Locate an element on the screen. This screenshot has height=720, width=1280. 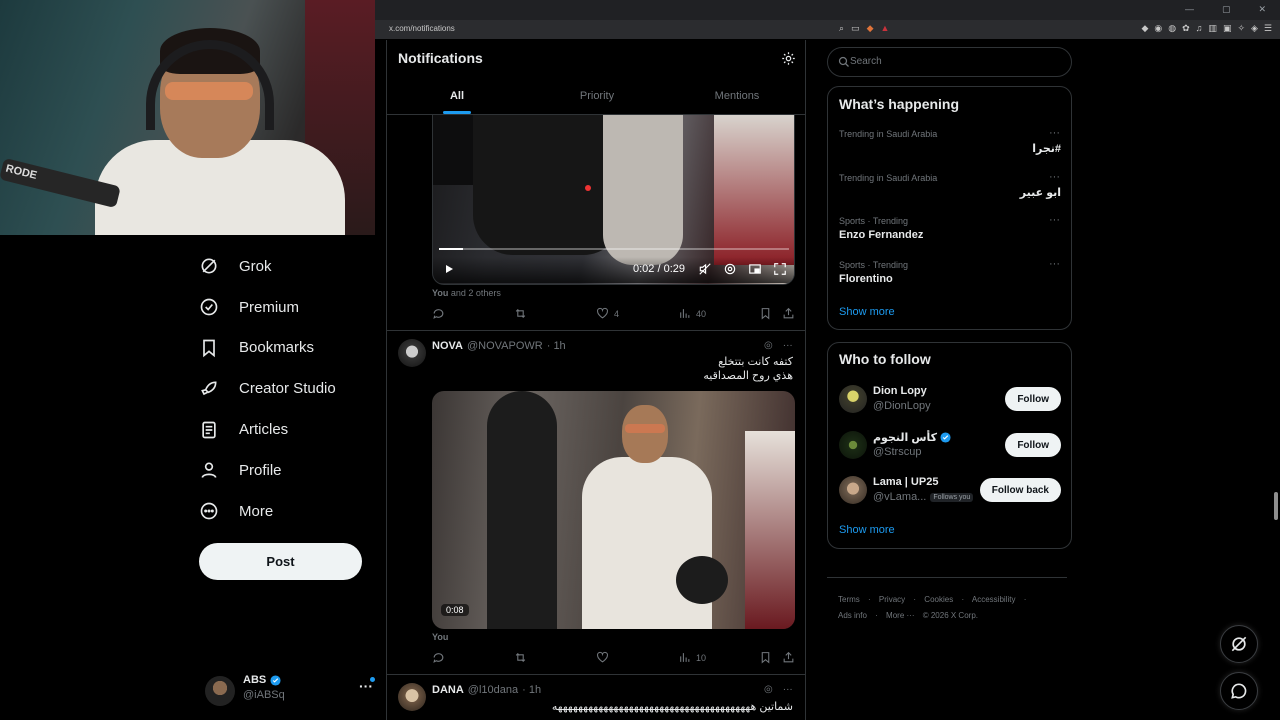
footer-link-privacy: Privacy is located at coordinates (892, 599).